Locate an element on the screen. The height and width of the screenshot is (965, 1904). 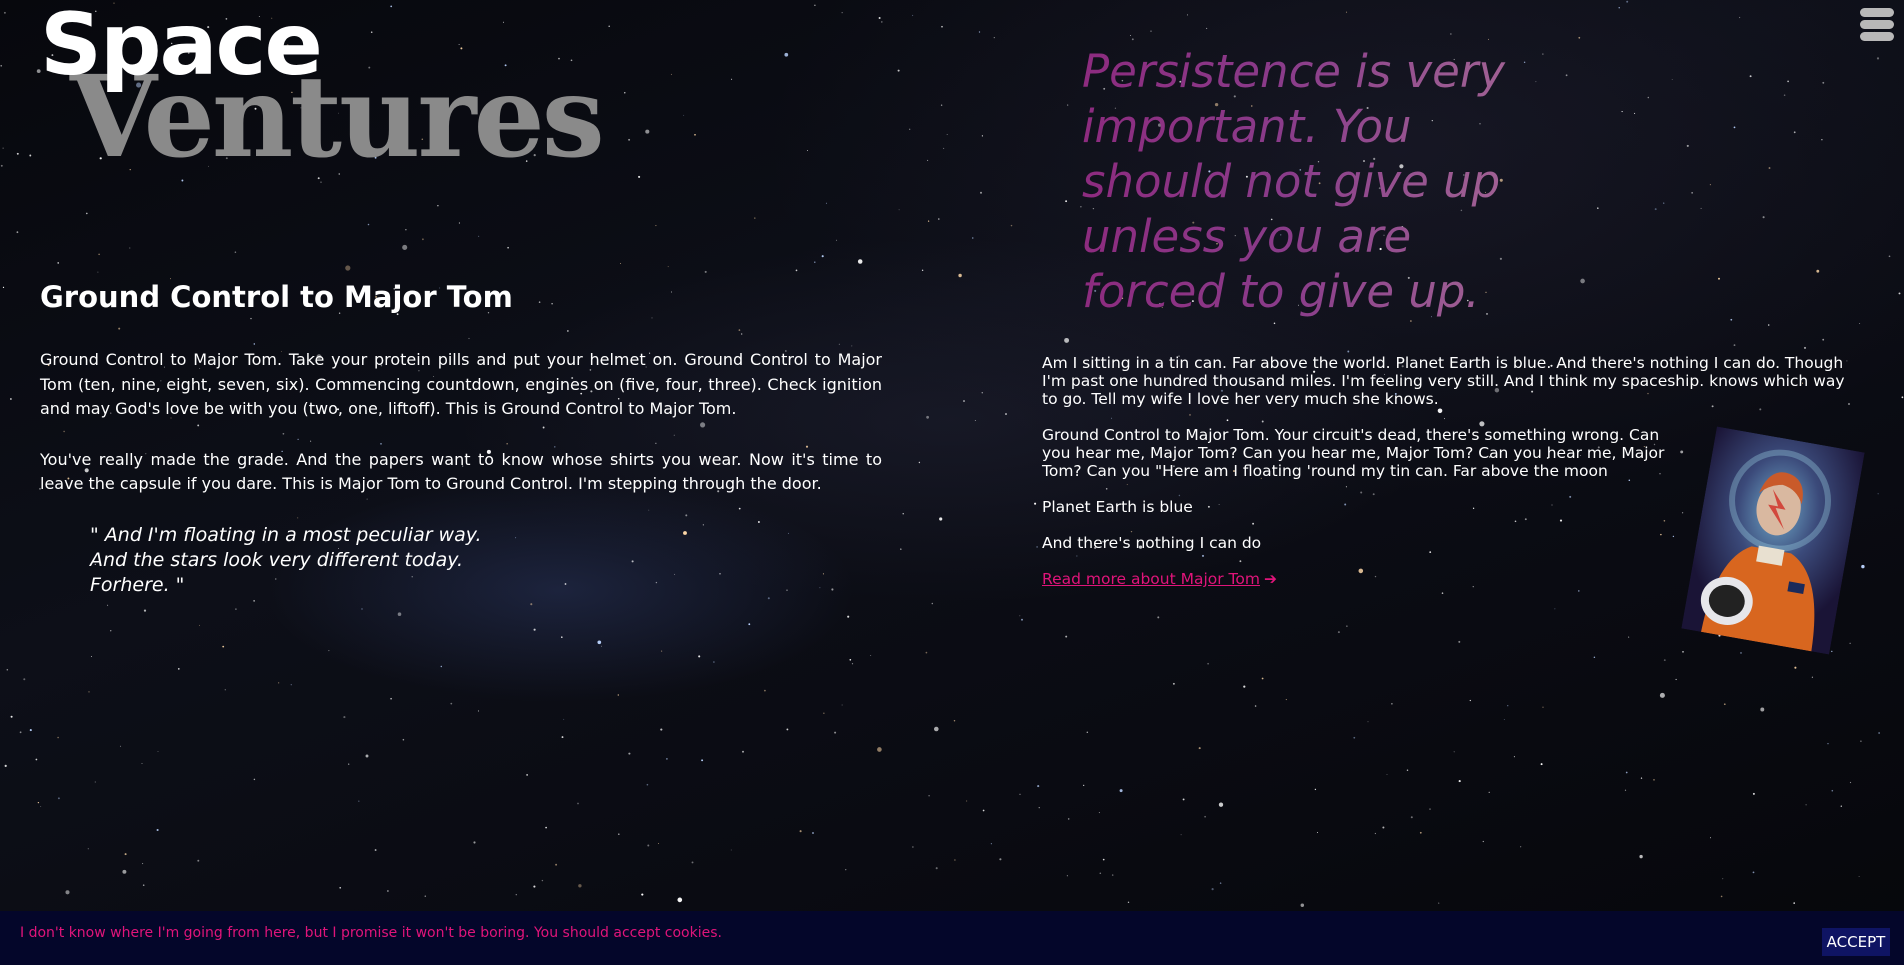
hamburger-menu-icon is located at coordinates (1877, 28).